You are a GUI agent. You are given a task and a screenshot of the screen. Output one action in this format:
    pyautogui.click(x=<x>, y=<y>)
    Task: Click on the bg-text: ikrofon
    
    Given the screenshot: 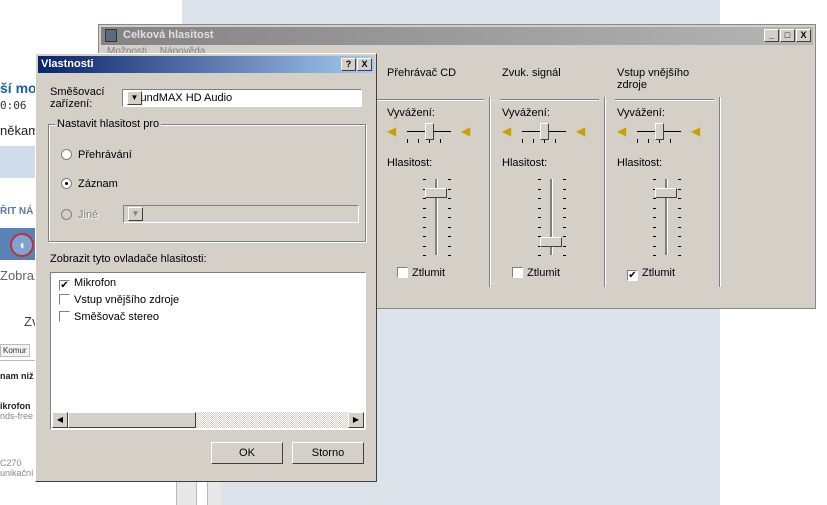 What is the action you would take?
    pyautogui.click(x=15, y=406)
    